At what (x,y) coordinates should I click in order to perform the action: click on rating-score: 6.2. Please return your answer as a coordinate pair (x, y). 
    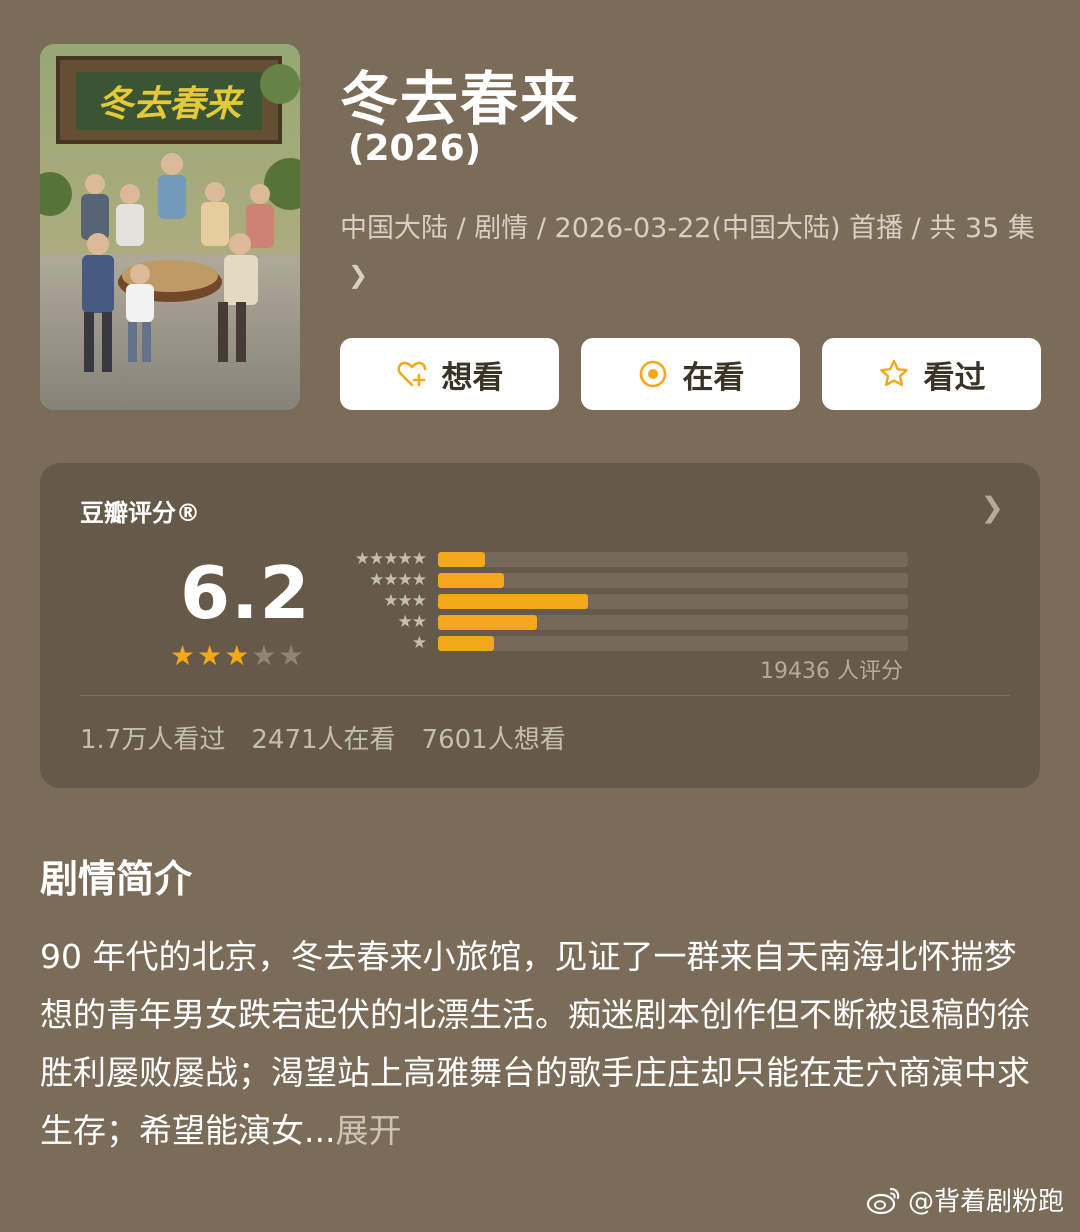
    Looking at the image, I should click on (245, 593).